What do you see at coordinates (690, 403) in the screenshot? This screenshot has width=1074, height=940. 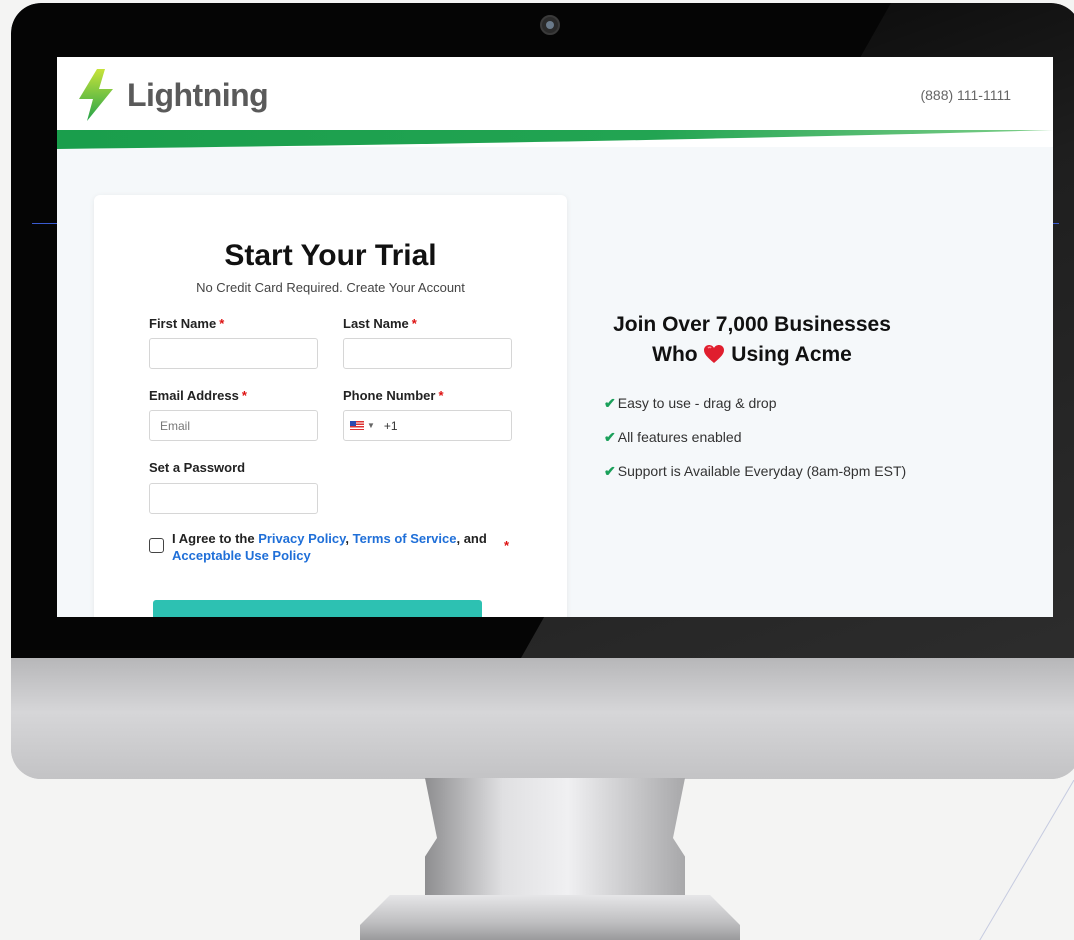 I see `list-item: ✔ Easy to use - drag & drop` at bounding box center [690, 403].